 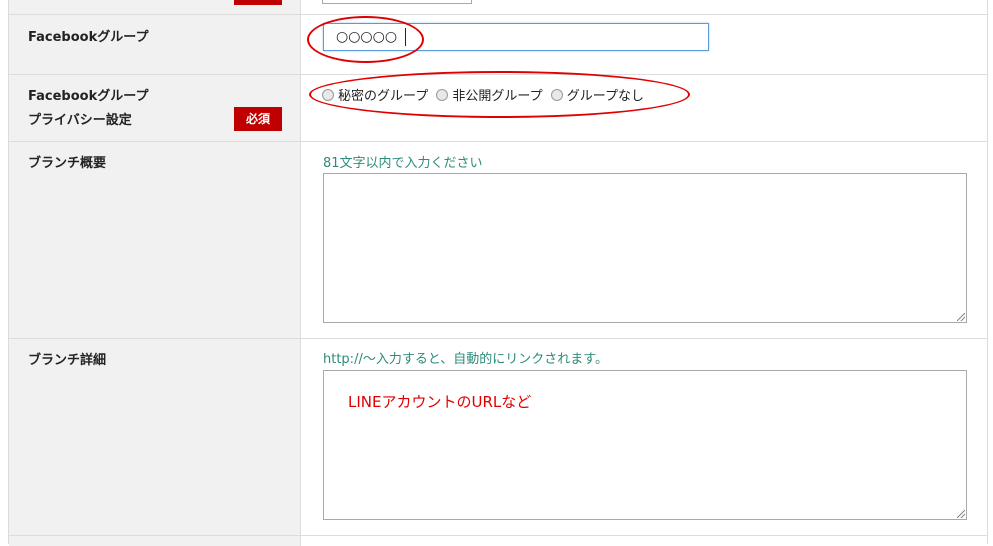 I want to click on facebook-group-label: Facebookグループ, so click(x=88, y=37).